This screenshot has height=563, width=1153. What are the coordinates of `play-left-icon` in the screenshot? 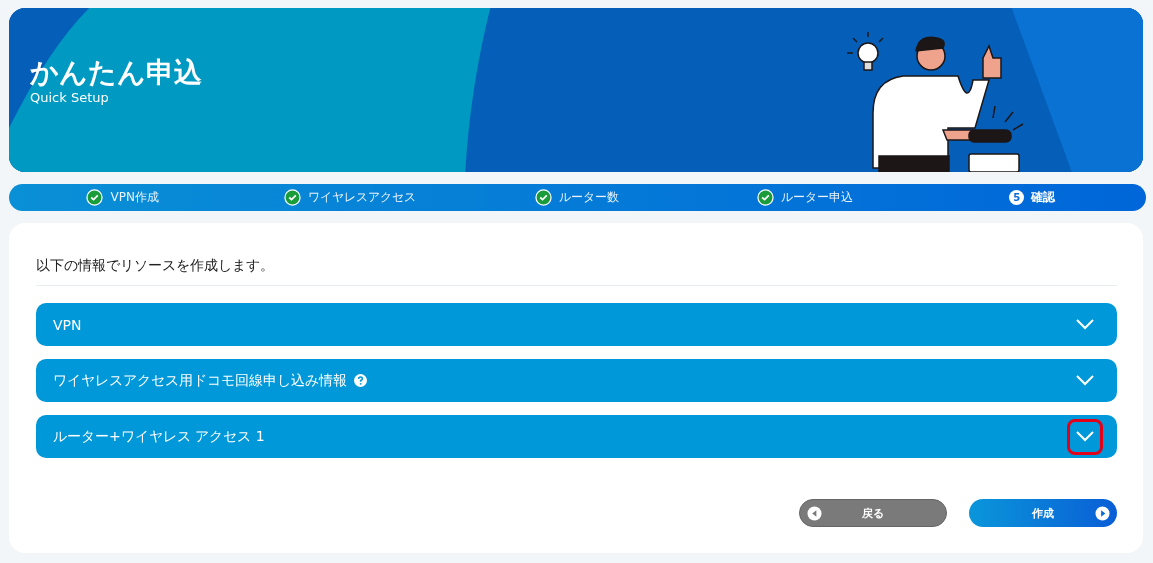 It's located at (814, 513).